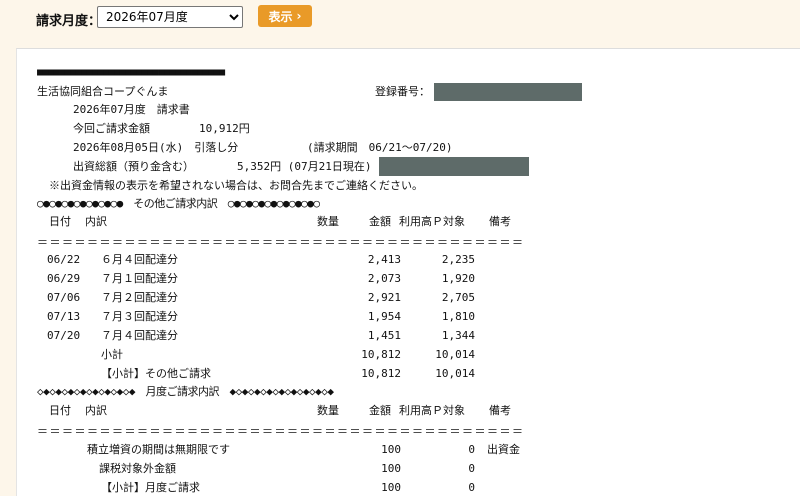  Describe the element at coordinates (458, 297) in the screenshot. I see `row-points: 2,705` at that location.